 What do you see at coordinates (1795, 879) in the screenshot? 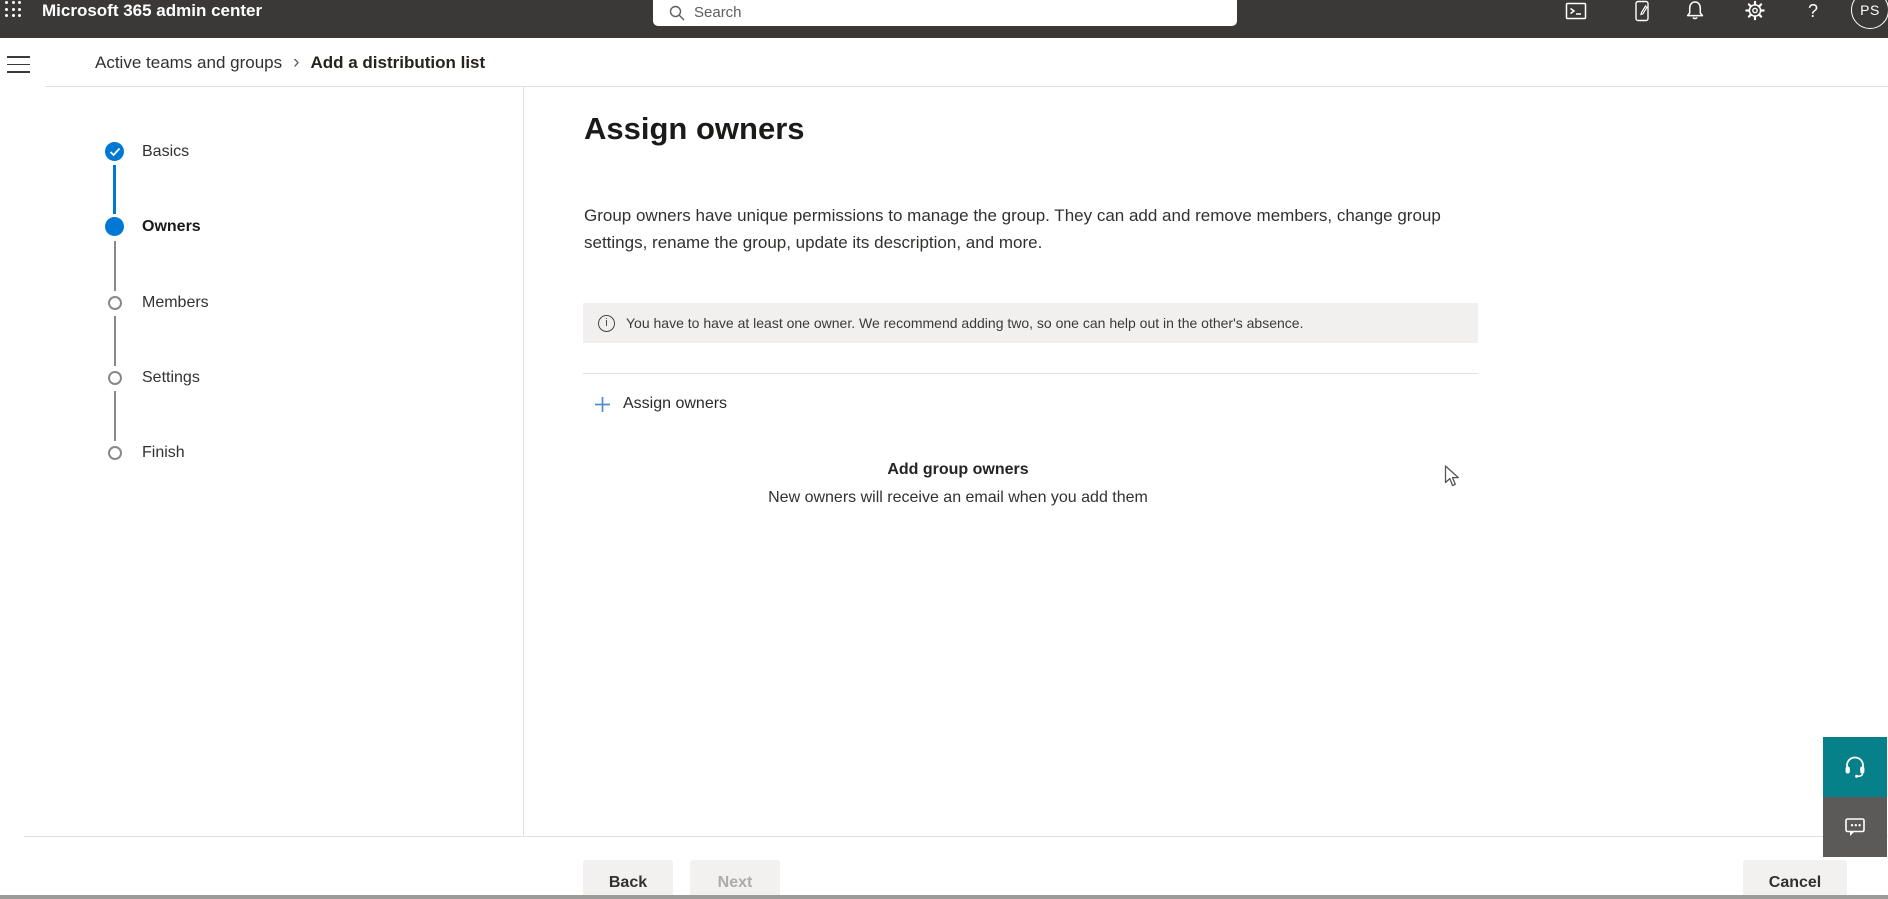
I see `cancel-button: Cancel` at bounding box center [1795, 879].